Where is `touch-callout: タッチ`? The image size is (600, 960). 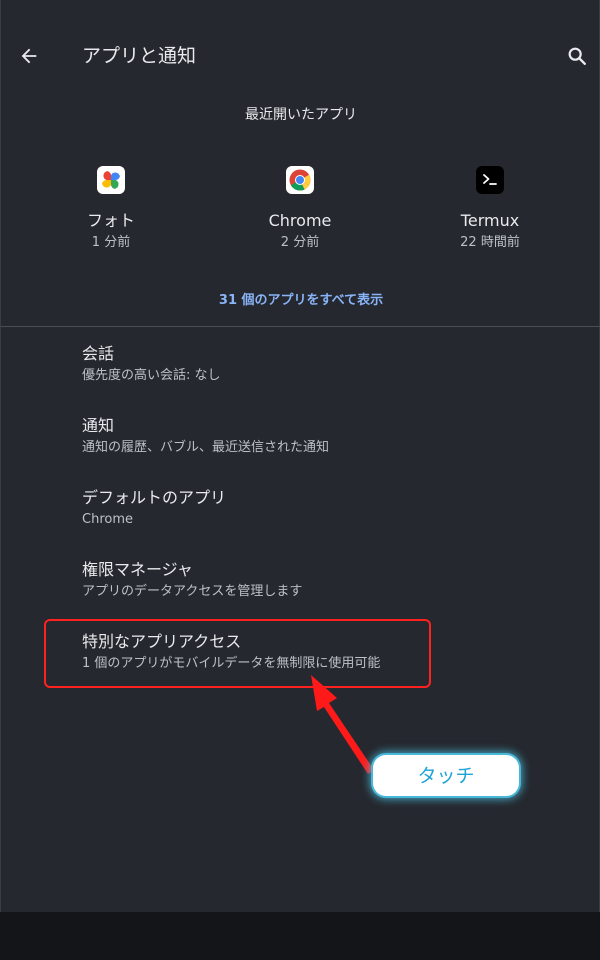
touch-callout: タッチ is located at coordinates (446, 775).